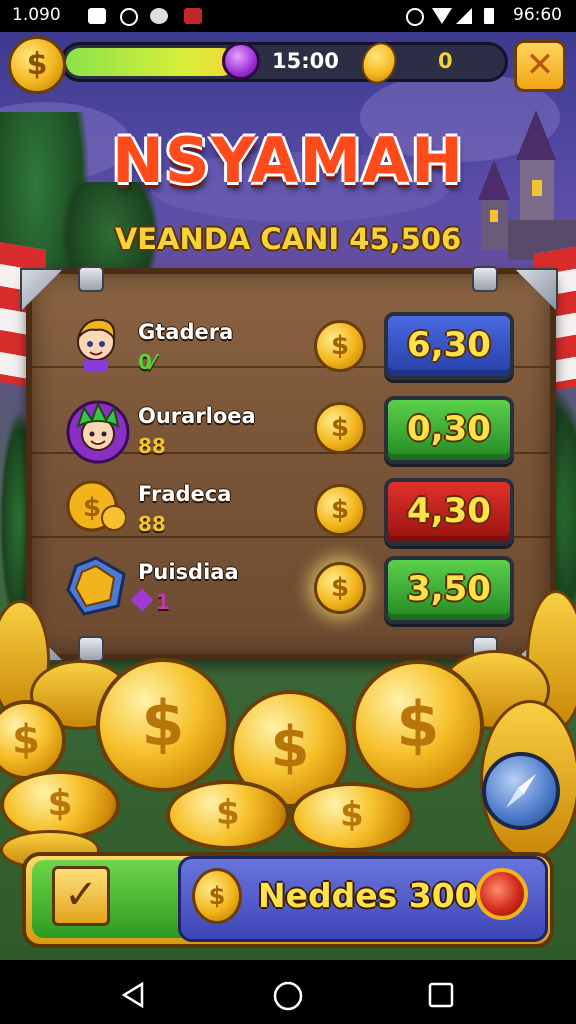 The height and width of the screenshot is (1024, 576). Describe the element at coordinates (537, 15) in the screenshot. I see `status-time: 96:60` at that location.